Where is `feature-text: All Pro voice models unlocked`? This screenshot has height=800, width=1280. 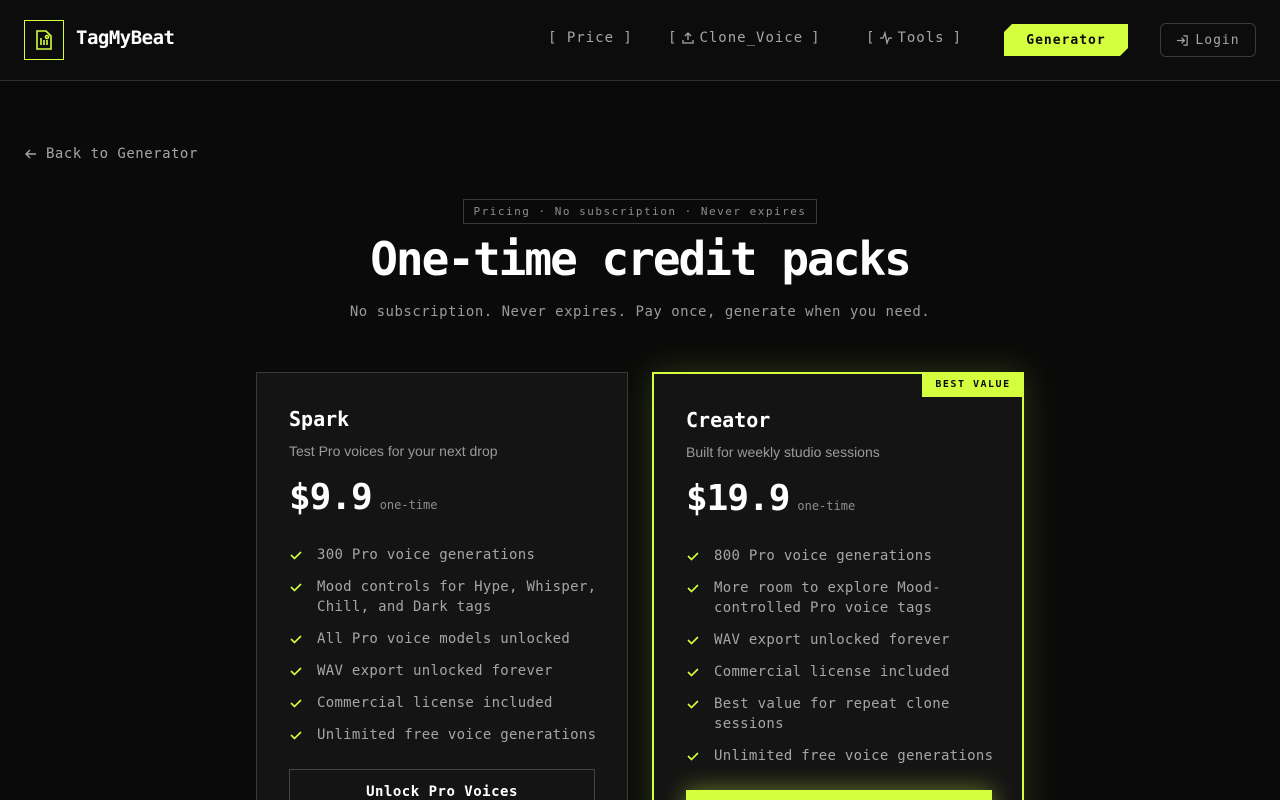
feature-text: All Pro voice models unlocked is located at coordinates (444, 639).